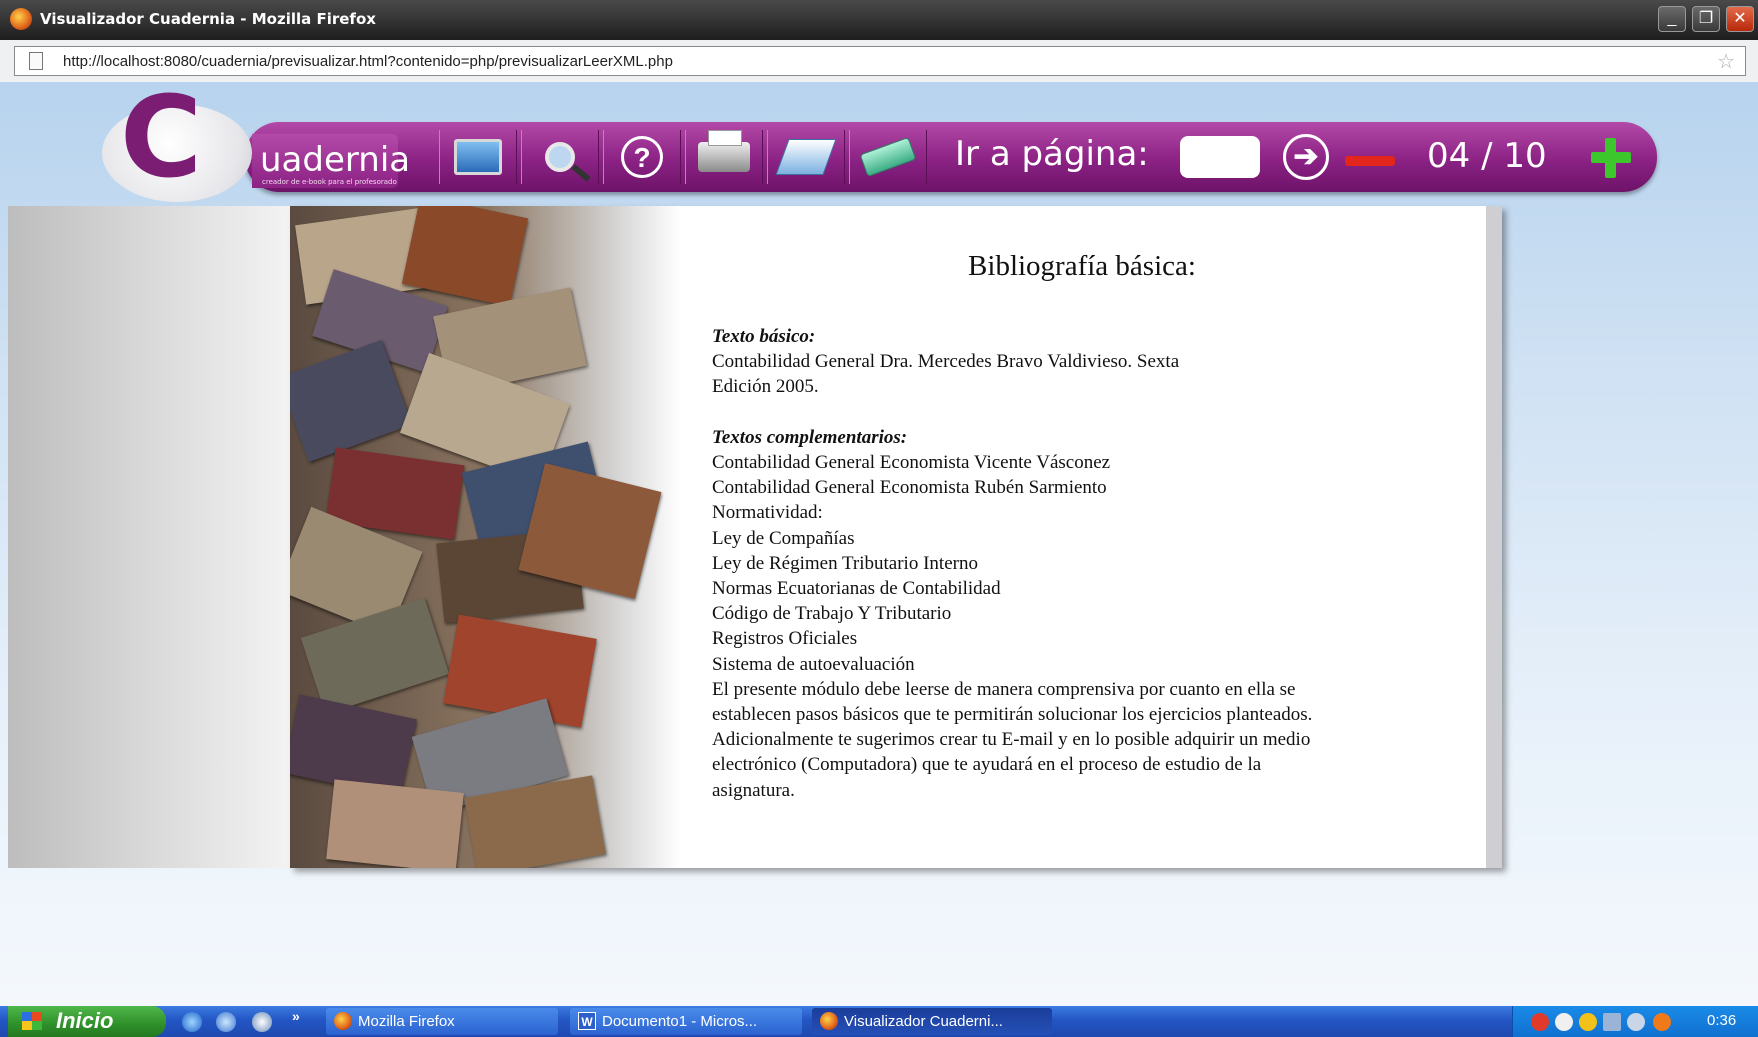  What do you see at coordinates (767, 513) in the screenshot?
I see `text-line: Normatividad:` at bounding box center [767, 513].